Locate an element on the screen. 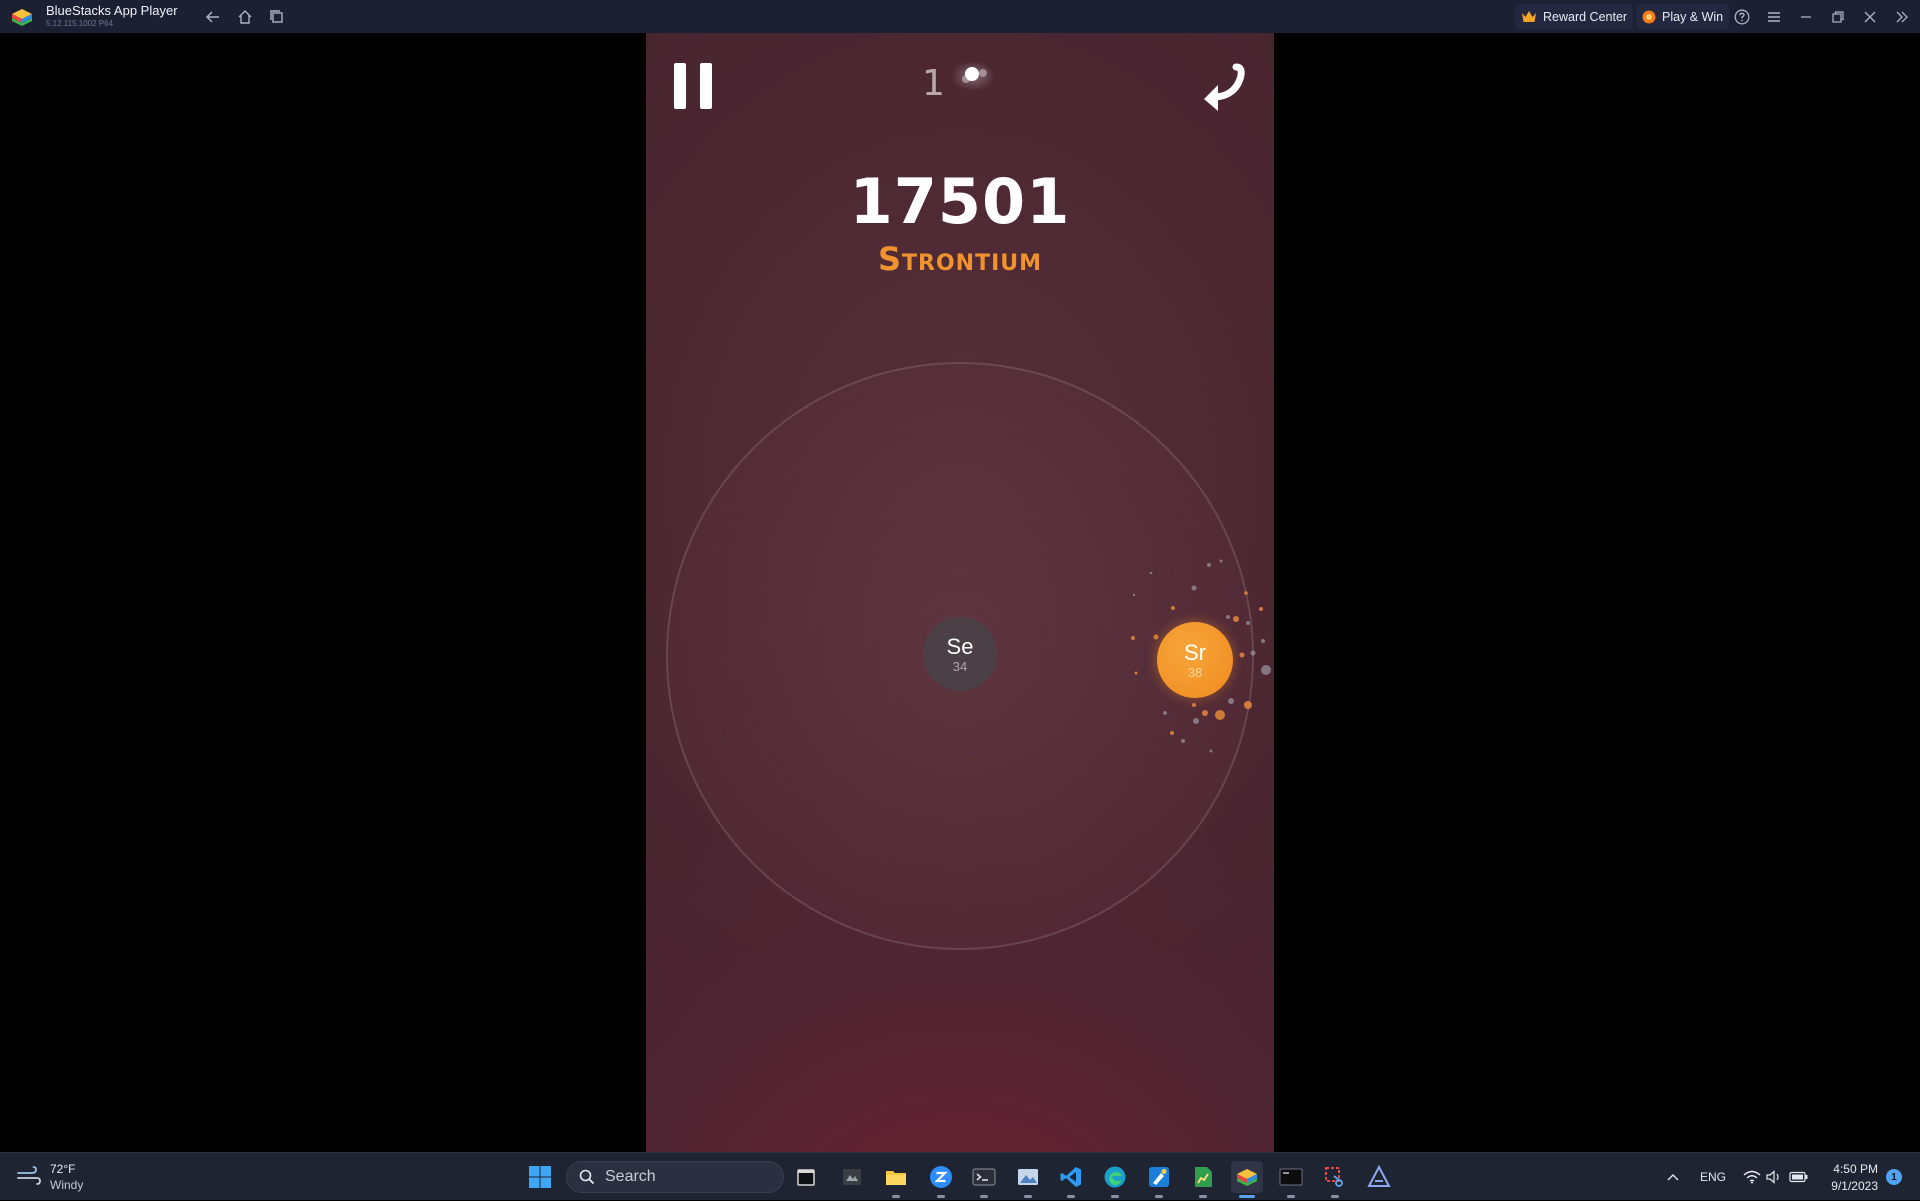 This screenshot has width=1920, height=1201. crown-icon is located at coordinates (1529, 16).